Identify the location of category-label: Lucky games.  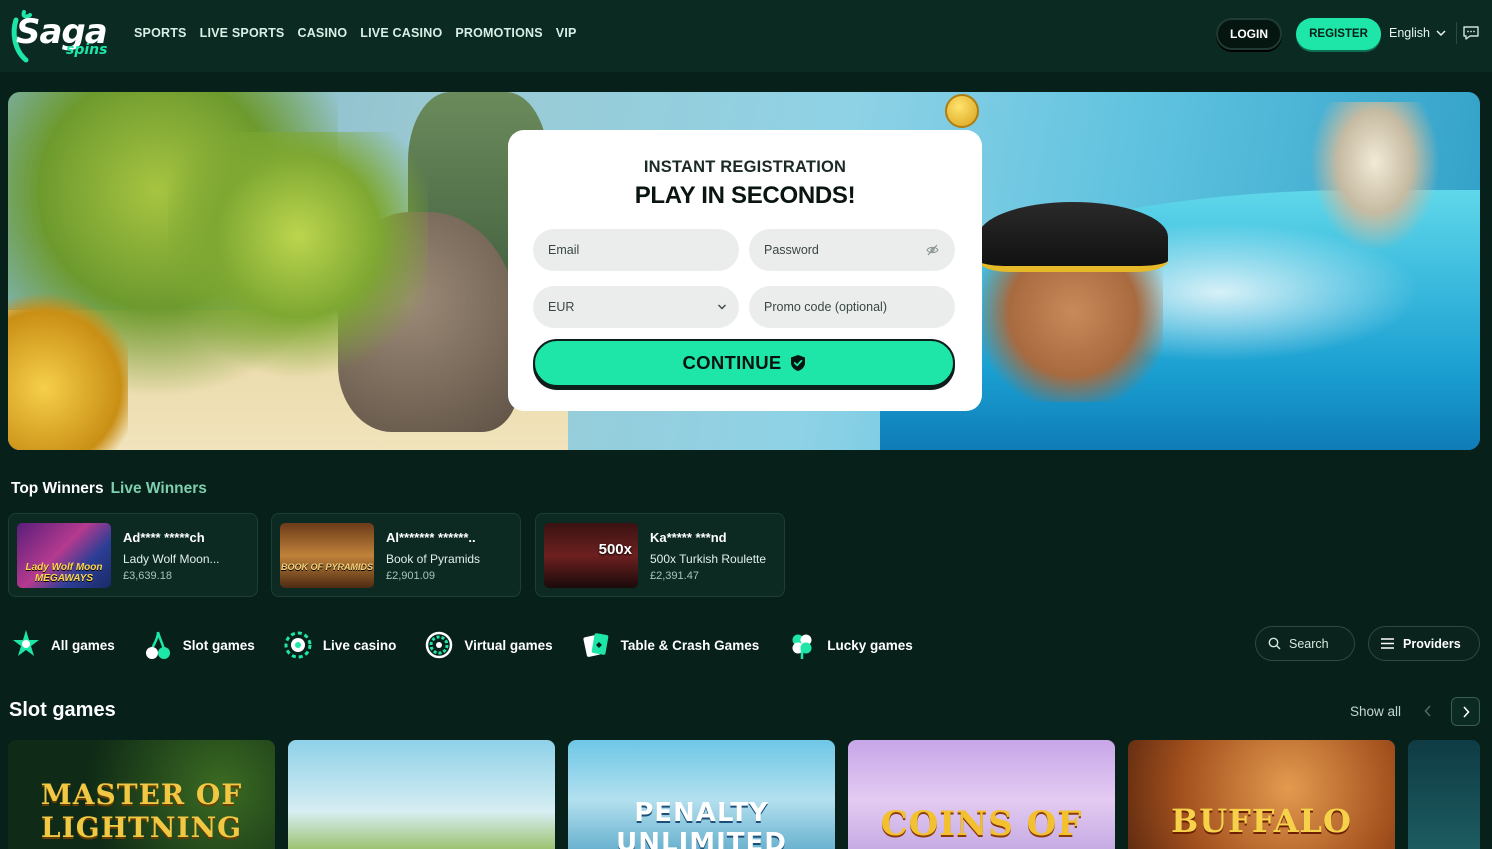
(870, 645).